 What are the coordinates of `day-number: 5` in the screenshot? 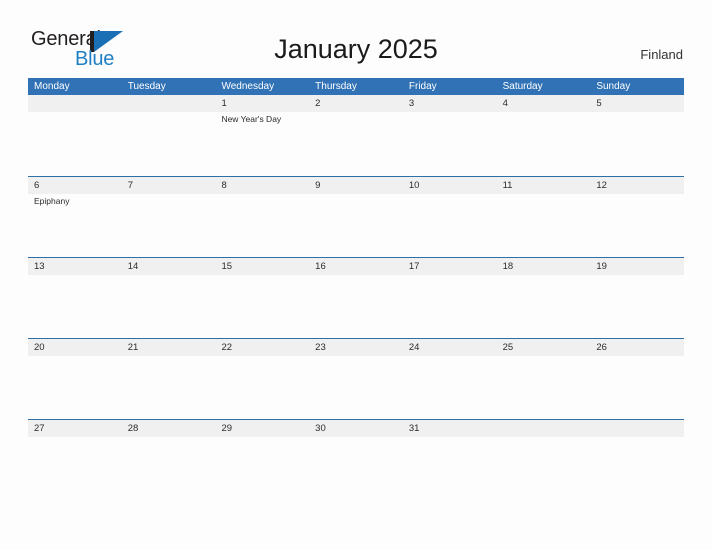 It's located at (599, 103).